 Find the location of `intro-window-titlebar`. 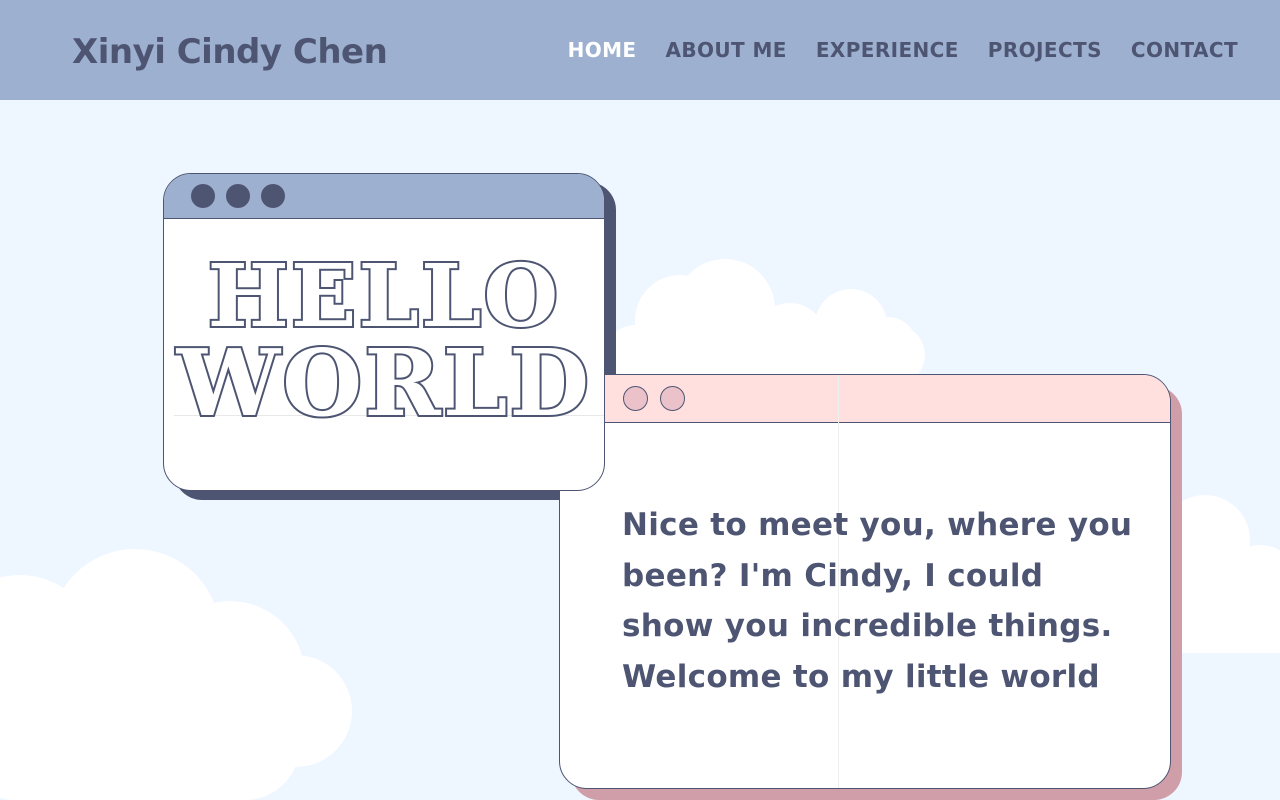

intro-window-titlebar is located at coordinates (865, 399).